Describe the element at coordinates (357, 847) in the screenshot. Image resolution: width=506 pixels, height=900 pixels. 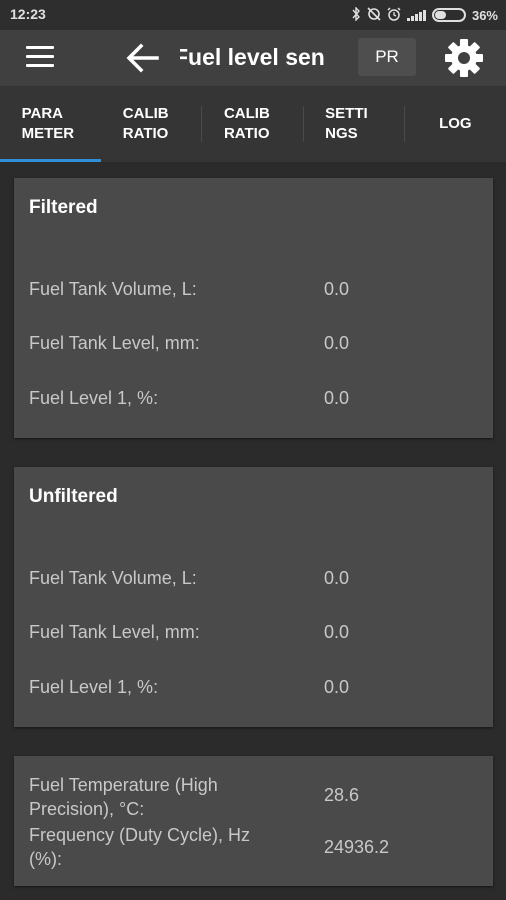
I see `row-value: 24936.2` at that location.